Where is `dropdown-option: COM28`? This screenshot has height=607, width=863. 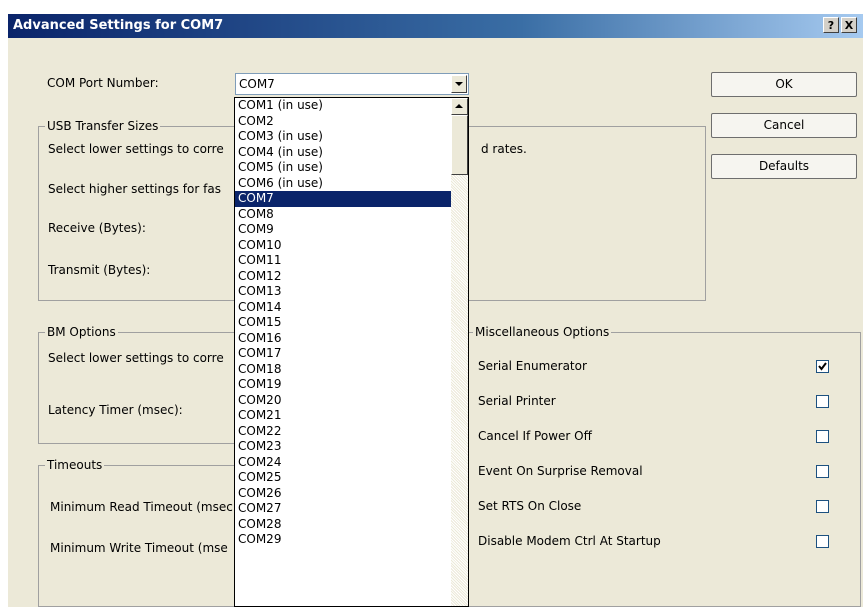 dropdown-option: COM28 is located at coordinates (351, 525).